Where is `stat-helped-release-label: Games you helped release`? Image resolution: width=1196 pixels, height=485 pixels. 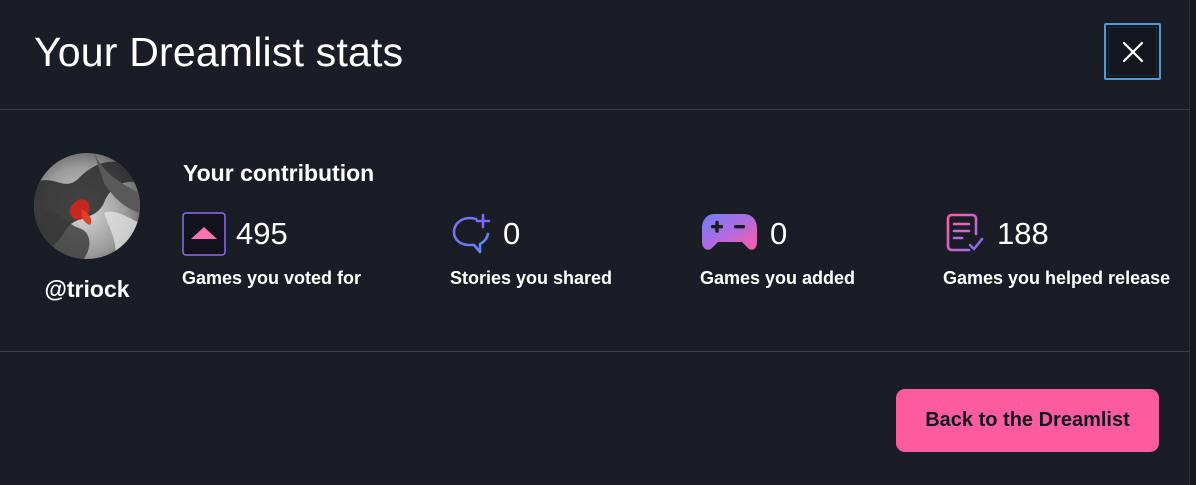 stat-helped-release-label: Games you helped release is located at coordinates (1057, 278).